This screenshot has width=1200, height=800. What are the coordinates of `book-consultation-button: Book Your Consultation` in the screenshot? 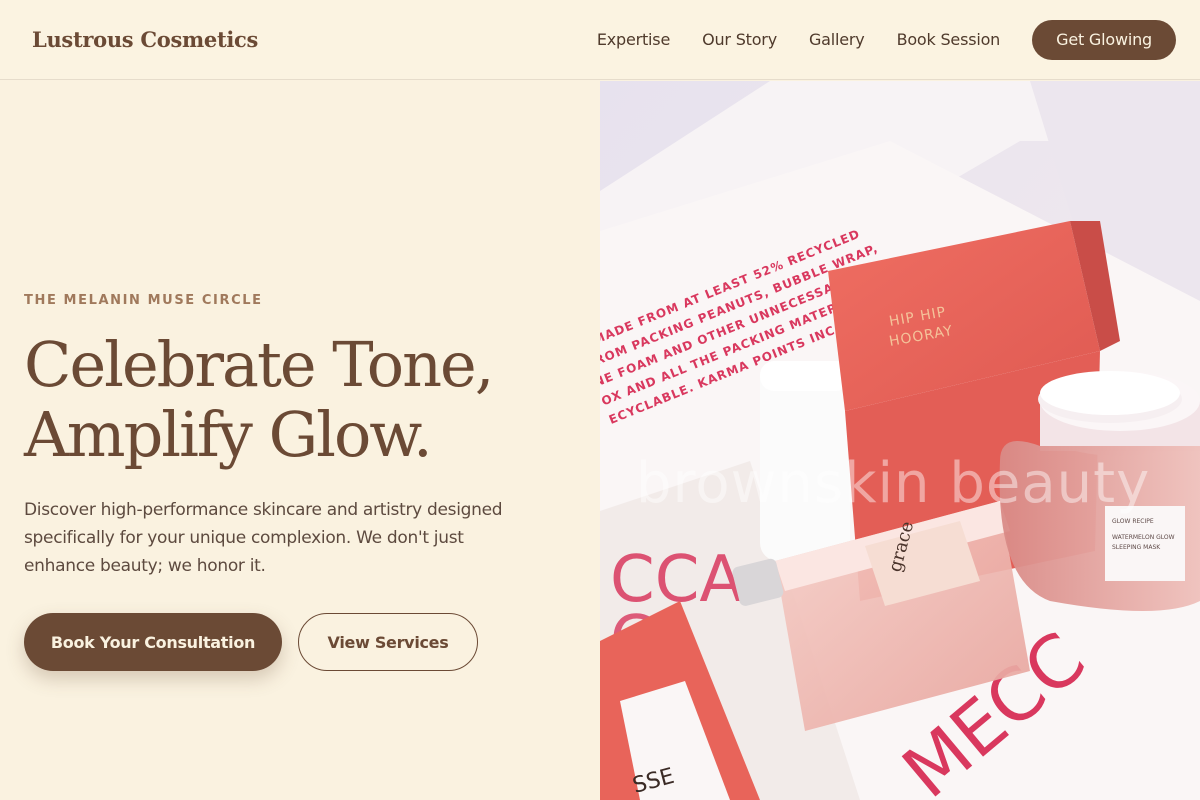 It's located at (153, 642).